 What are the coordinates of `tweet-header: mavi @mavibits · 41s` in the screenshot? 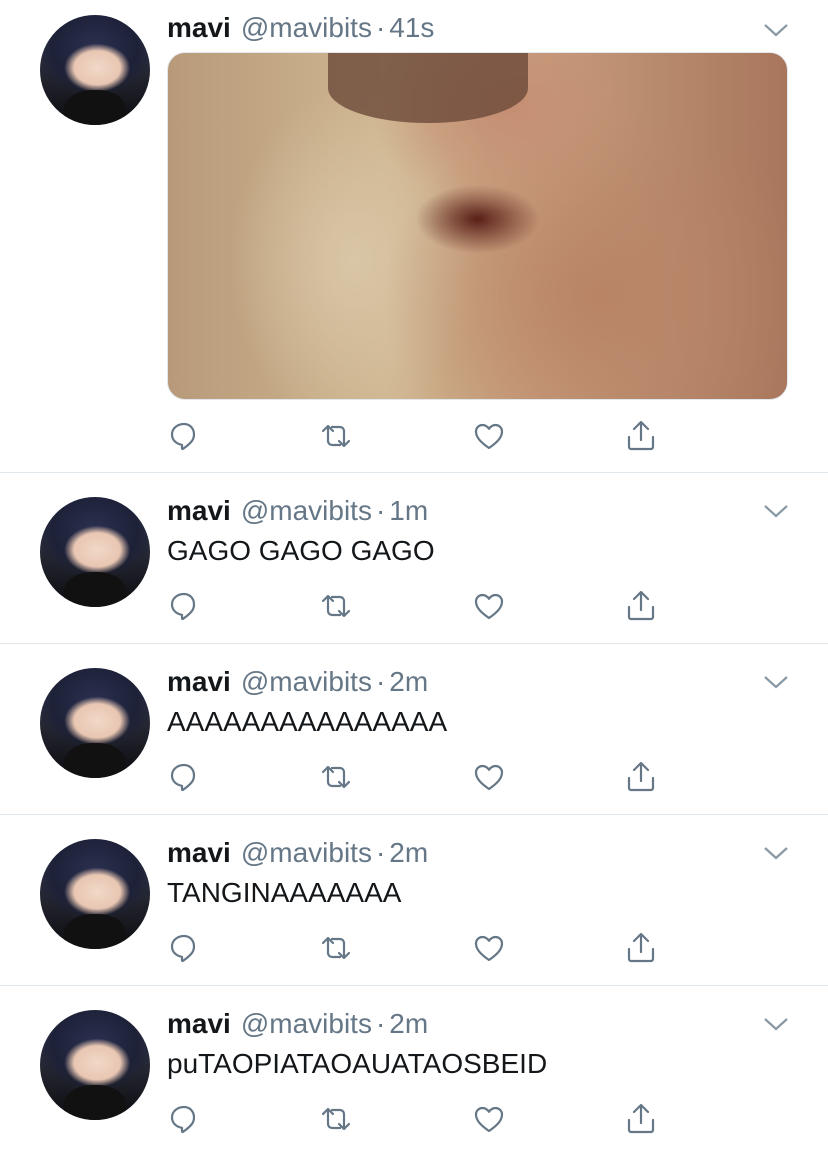 It's located at (300, 29).